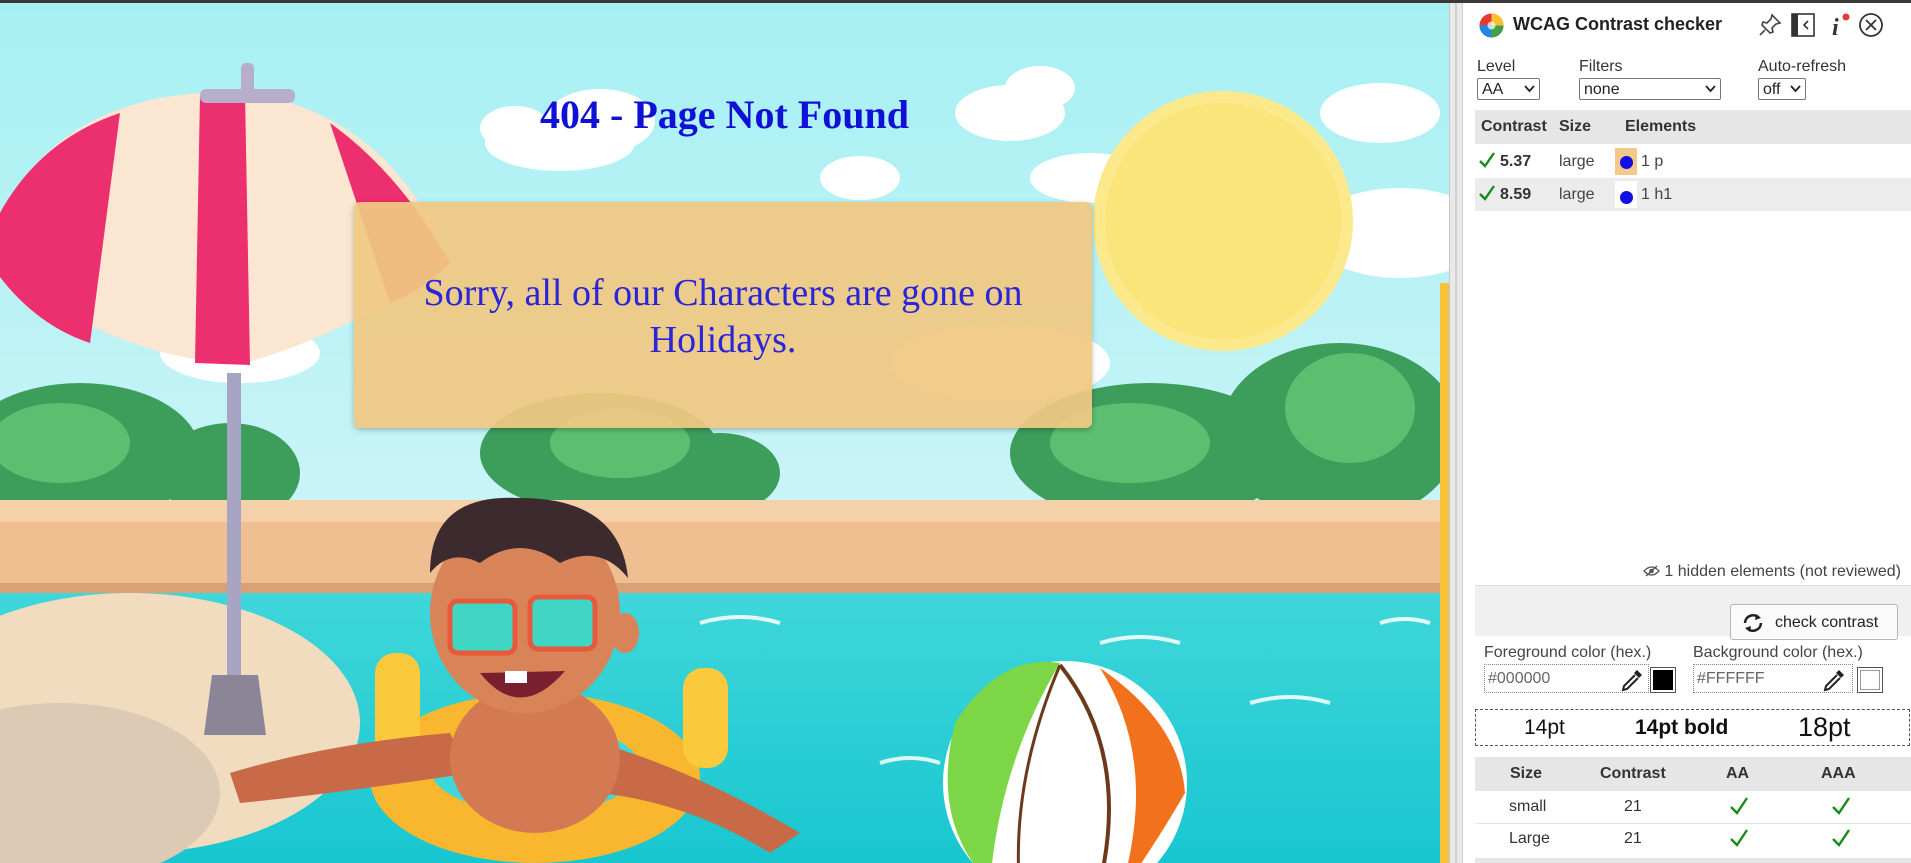 The image size is (1911, 863). Describe the element at coordinates (1602, 89) in the screenshot. I see `filters-value: none` at that location.